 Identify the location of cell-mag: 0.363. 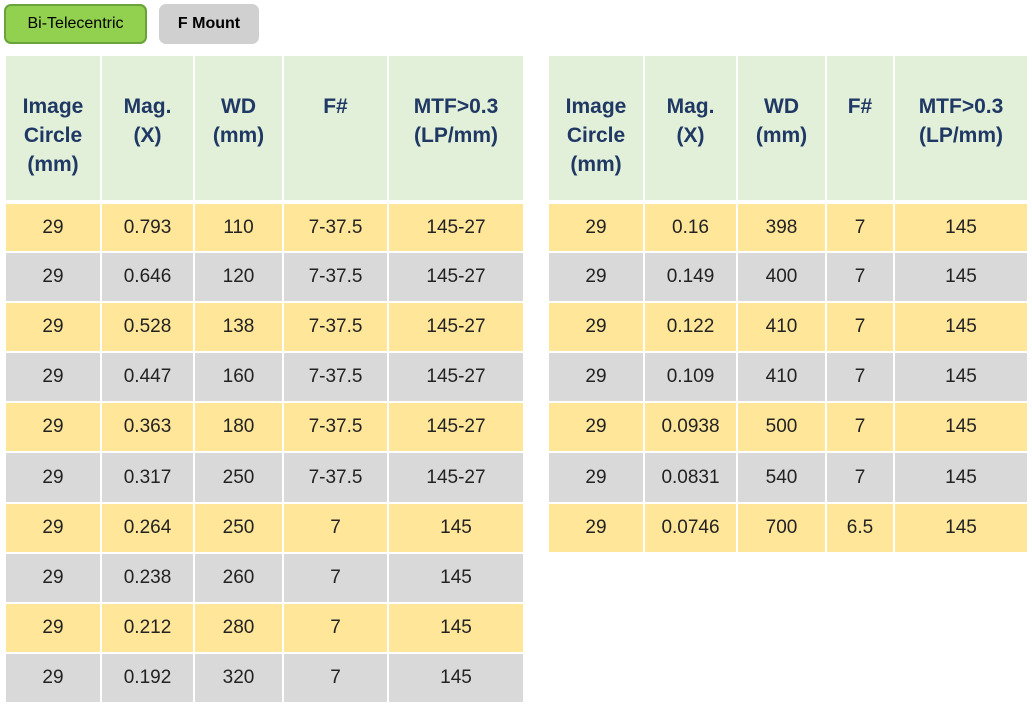
(148, 428).